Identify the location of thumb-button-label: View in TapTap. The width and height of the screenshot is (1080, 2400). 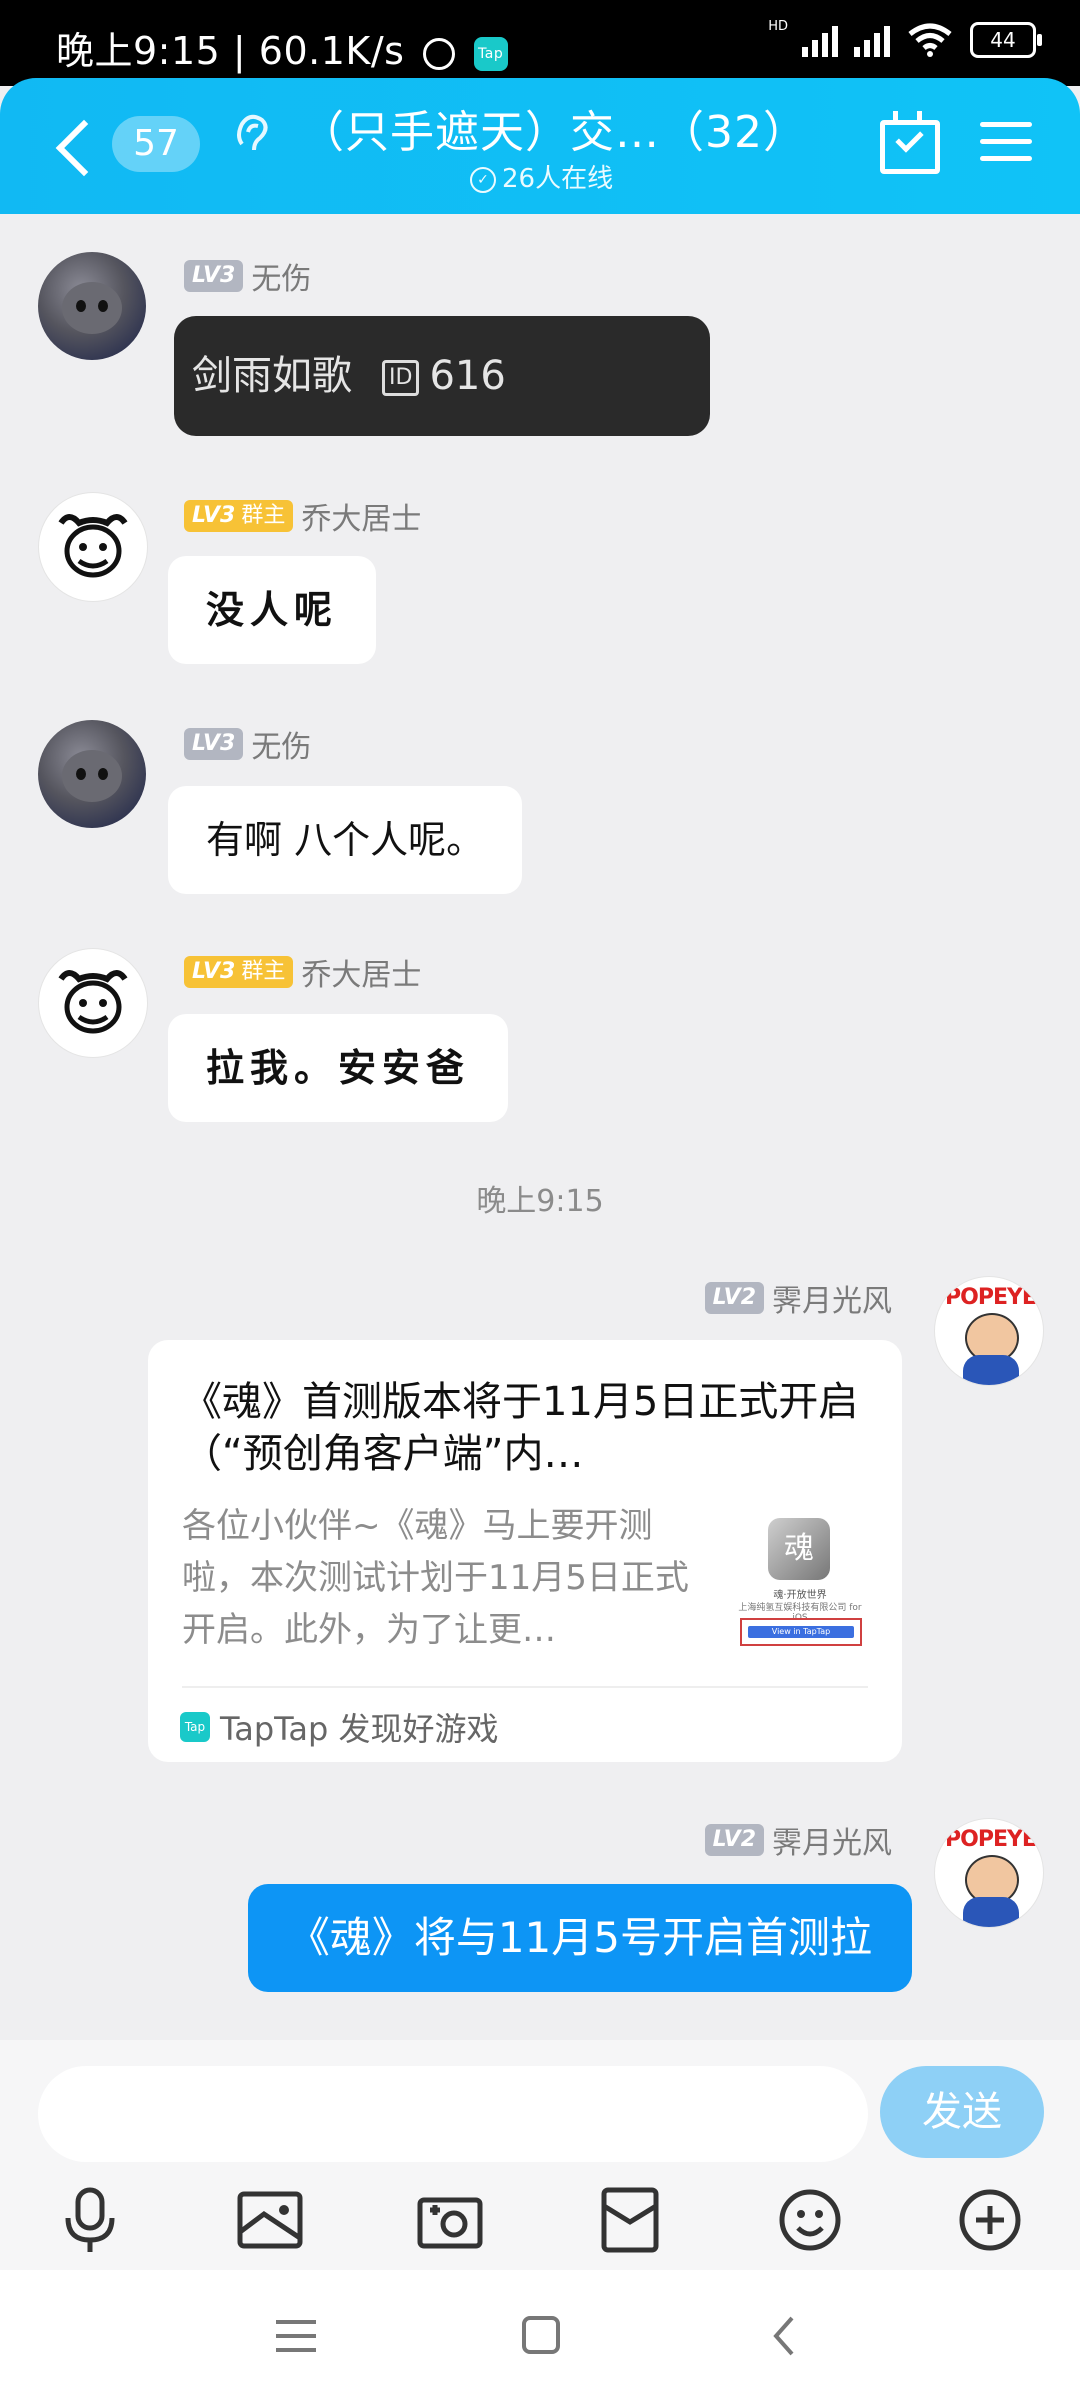
(801, 1632).